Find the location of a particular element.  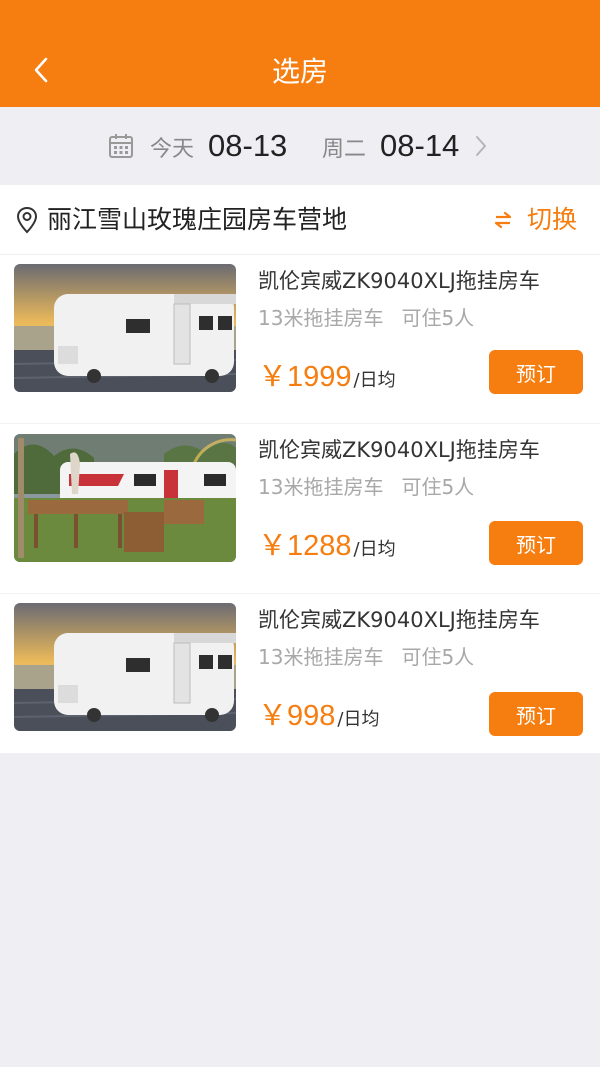

map-pin-icon is located at coordinates (27, 220).